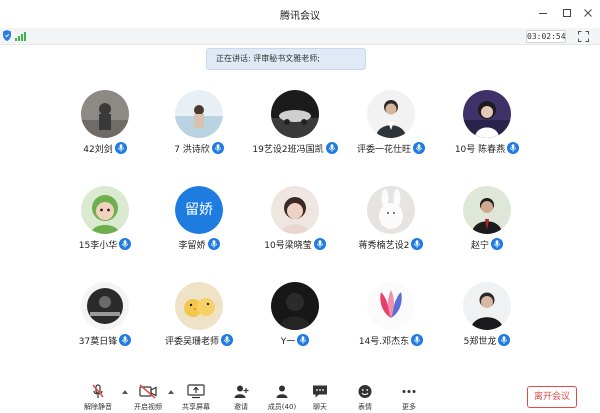  Describe the element at coordinates (546, 36) in the screenshot. I see `meeting-timer: 03:02:54` at that location.